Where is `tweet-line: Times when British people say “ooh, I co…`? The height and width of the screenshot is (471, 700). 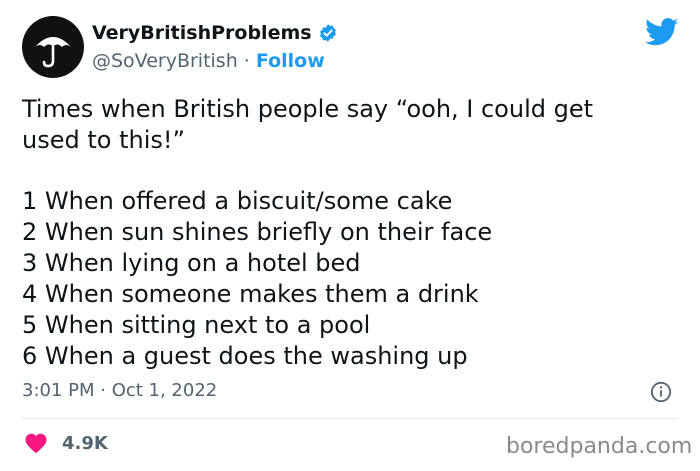 tweet-line: Times when British people say “ooh, I co… is located at coordinates (308, 109).